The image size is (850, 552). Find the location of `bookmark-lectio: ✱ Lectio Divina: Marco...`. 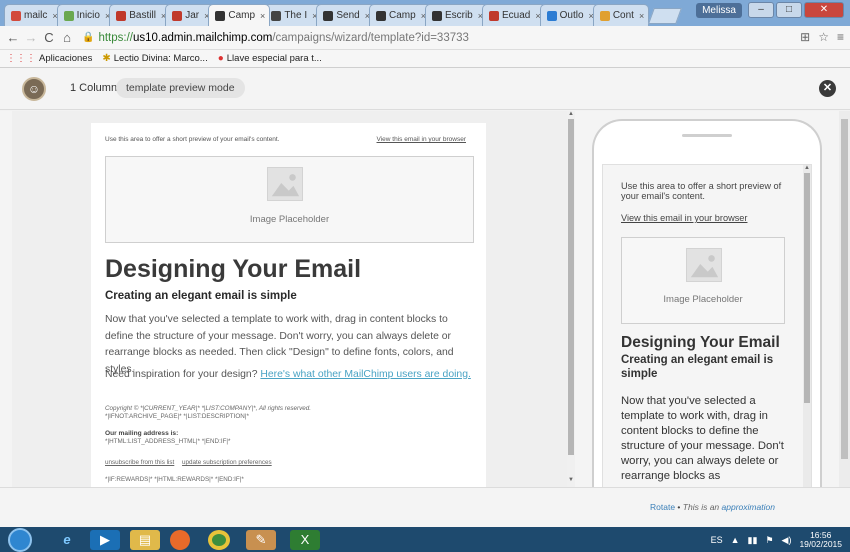

bookmark-lectio: ✱ Lectio Divina: Marco... is located at coordinates (154, 58).